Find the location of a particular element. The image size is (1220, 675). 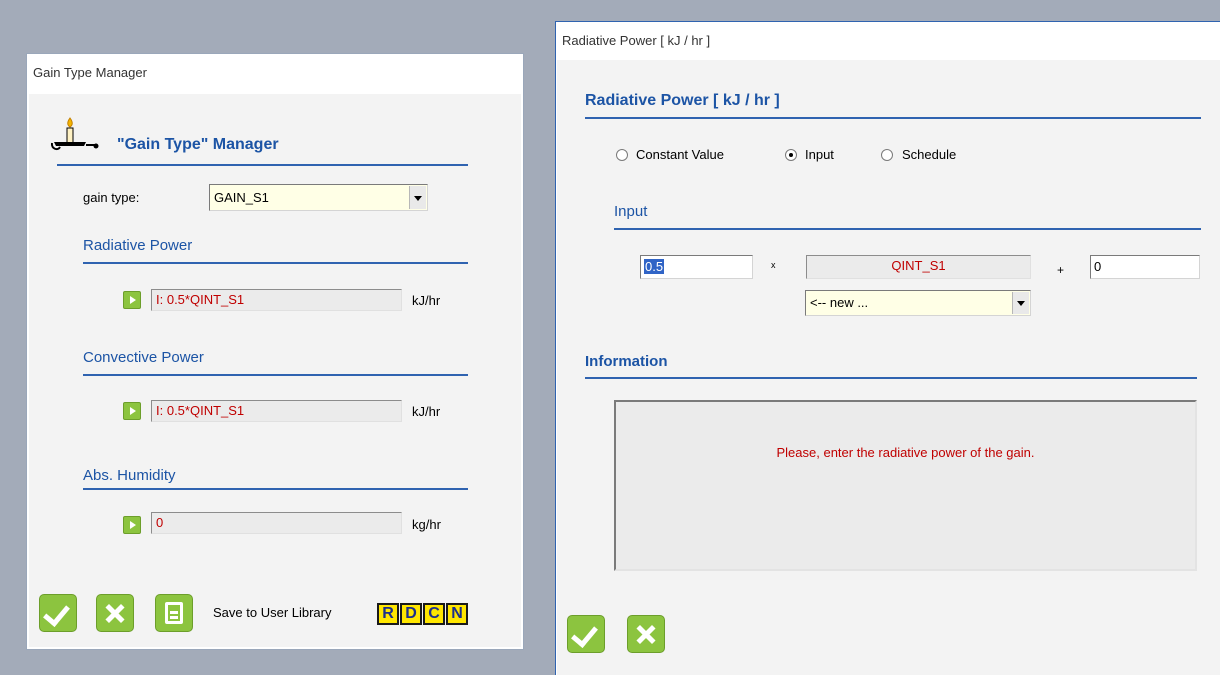

radio-input is located at coordinates (791, 155).